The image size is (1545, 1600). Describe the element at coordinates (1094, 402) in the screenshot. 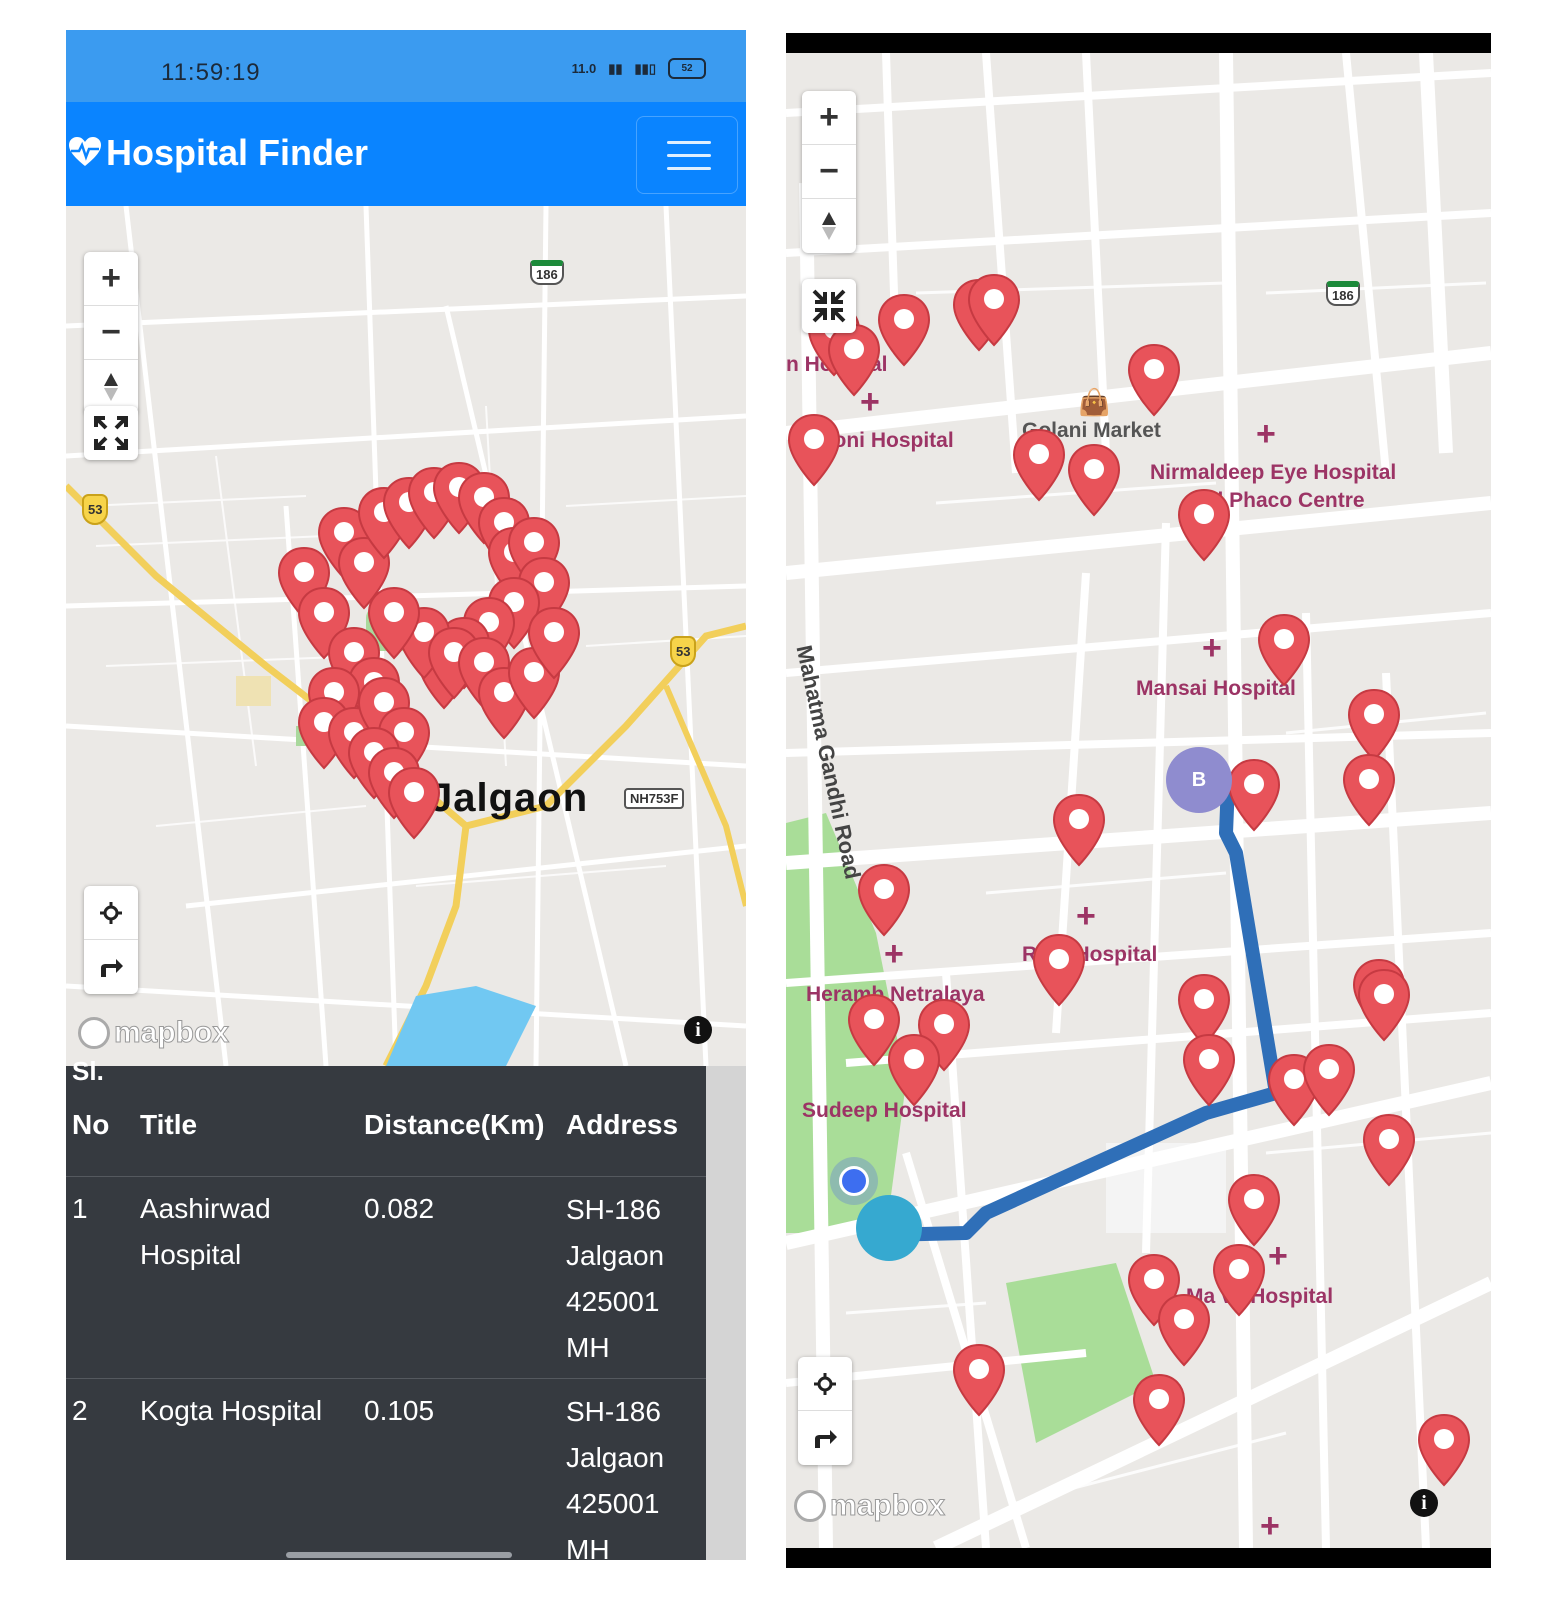

I see `shopping-bag-icon: 👜` at that location.